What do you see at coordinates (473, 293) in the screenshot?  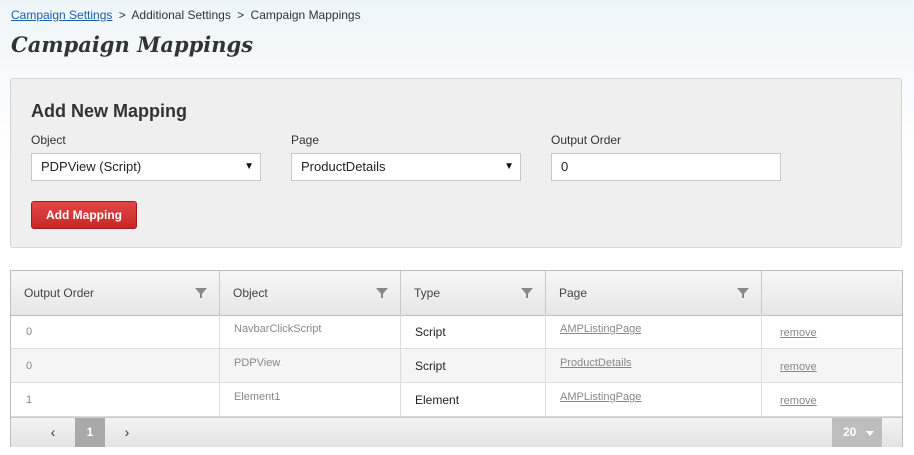 I see `column-header-type: Type` at bounding box center [473, 293].